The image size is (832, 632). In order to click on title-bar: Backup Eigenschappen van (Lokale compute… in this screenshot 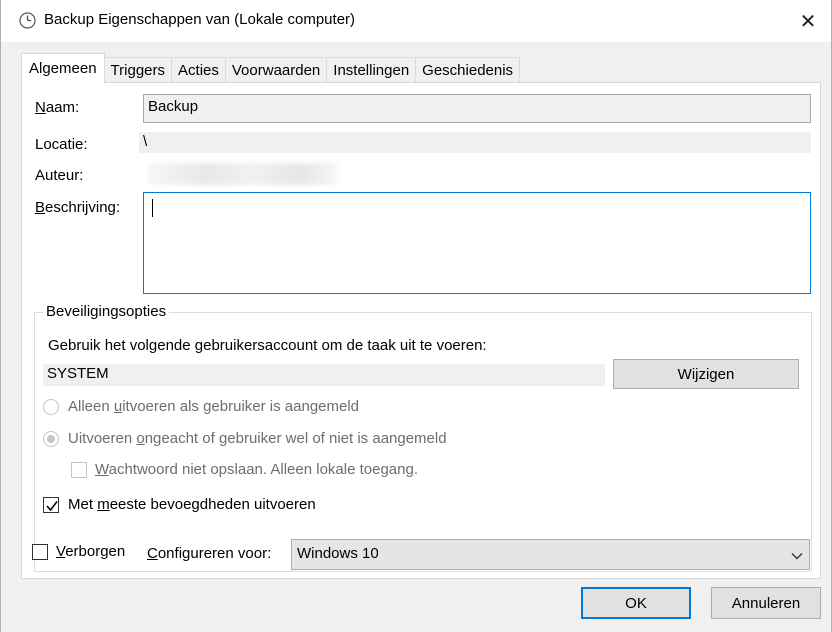, I will do `click(416, 21)`.